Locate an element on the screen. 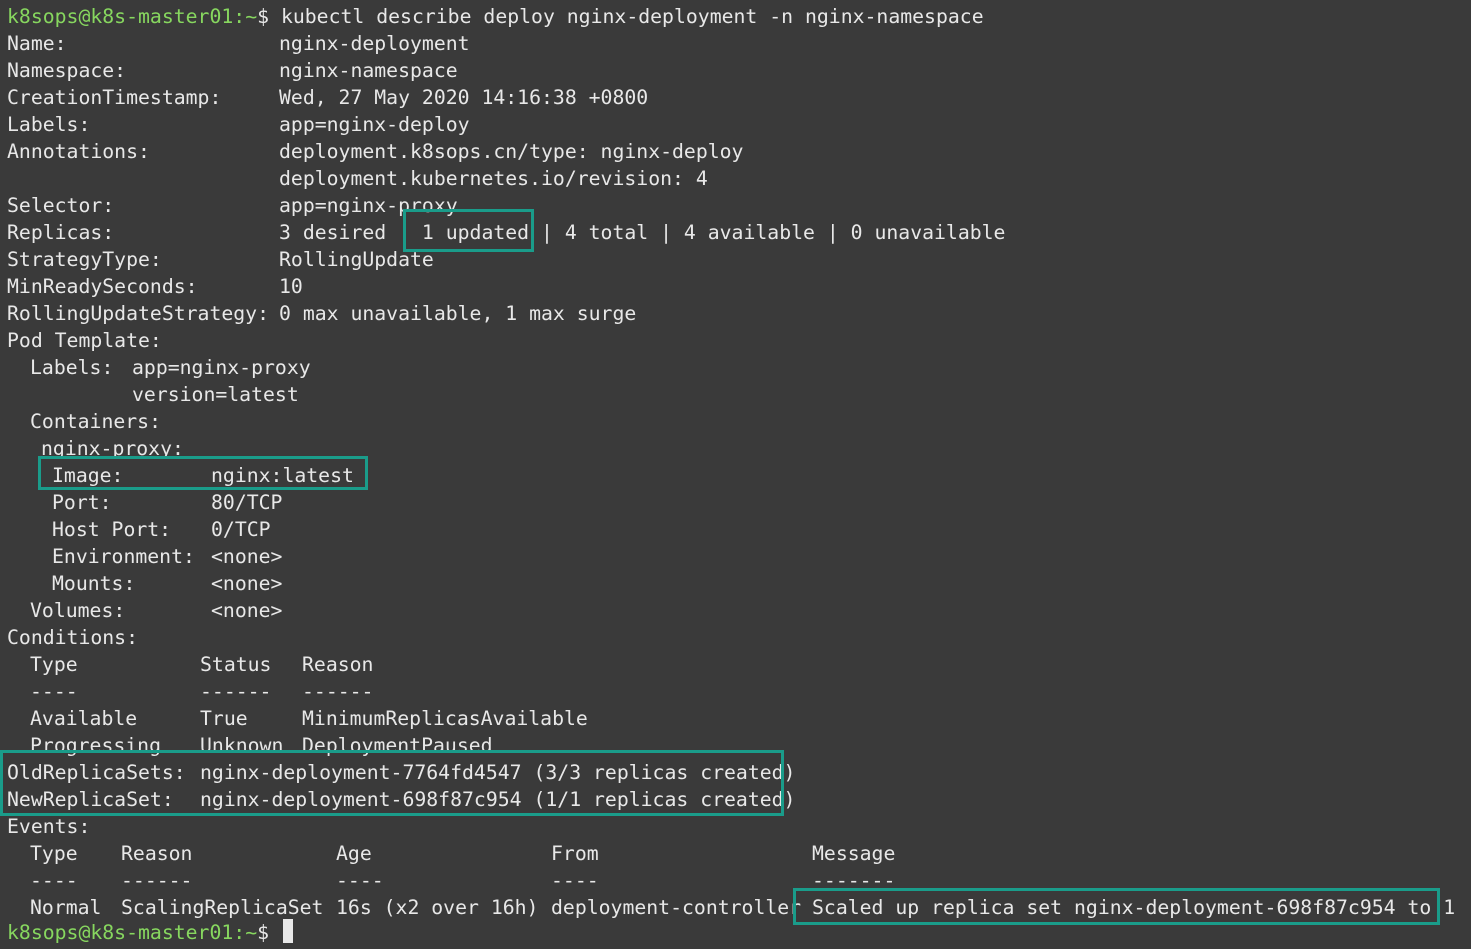 The height and width of the screenshot is (949, 1471). pod-template-header: Pod Template: is located at coordinates (84, 340).